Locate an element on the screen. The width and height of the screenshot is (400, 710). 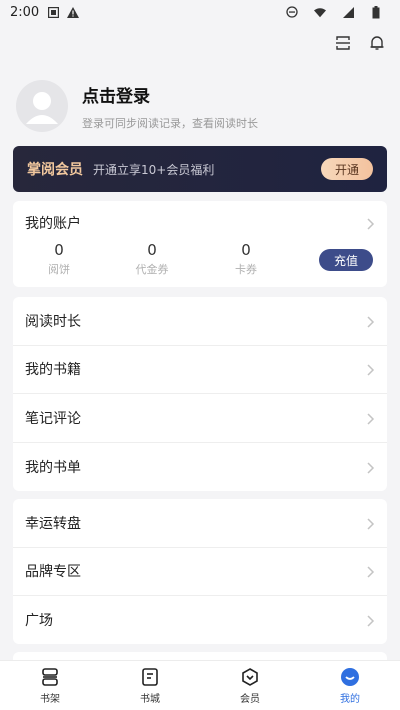
menu-item-label: 笔记评论 is located at coordinates (53, 418).